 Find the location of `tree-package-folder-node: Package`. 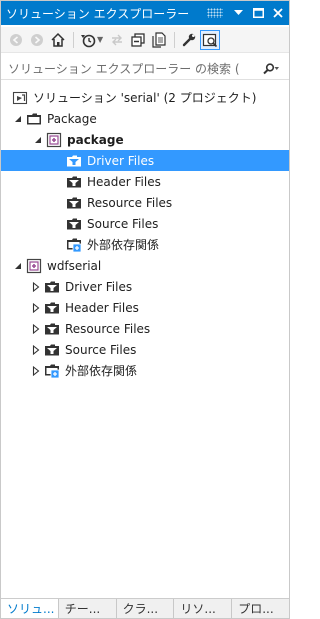

tree-package-folder-node: Package is located at coordinates (145, 118).